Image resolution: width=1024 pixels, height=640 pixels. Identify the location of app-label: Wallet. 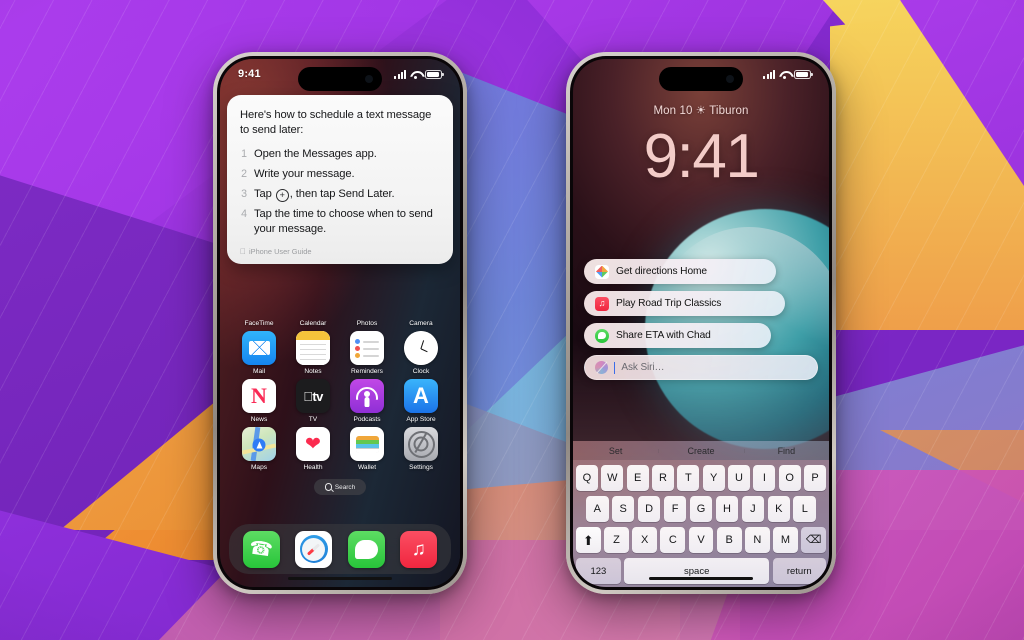
(367, 467).